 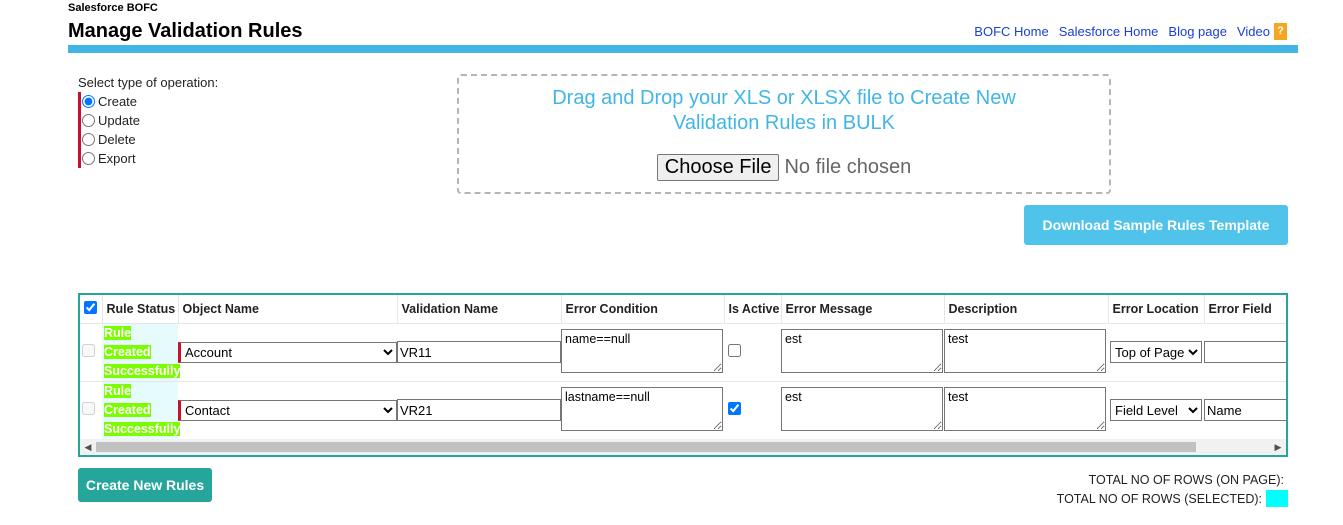 I want to click on operation-label: Select type of operation:, so click(x=148, y=82).